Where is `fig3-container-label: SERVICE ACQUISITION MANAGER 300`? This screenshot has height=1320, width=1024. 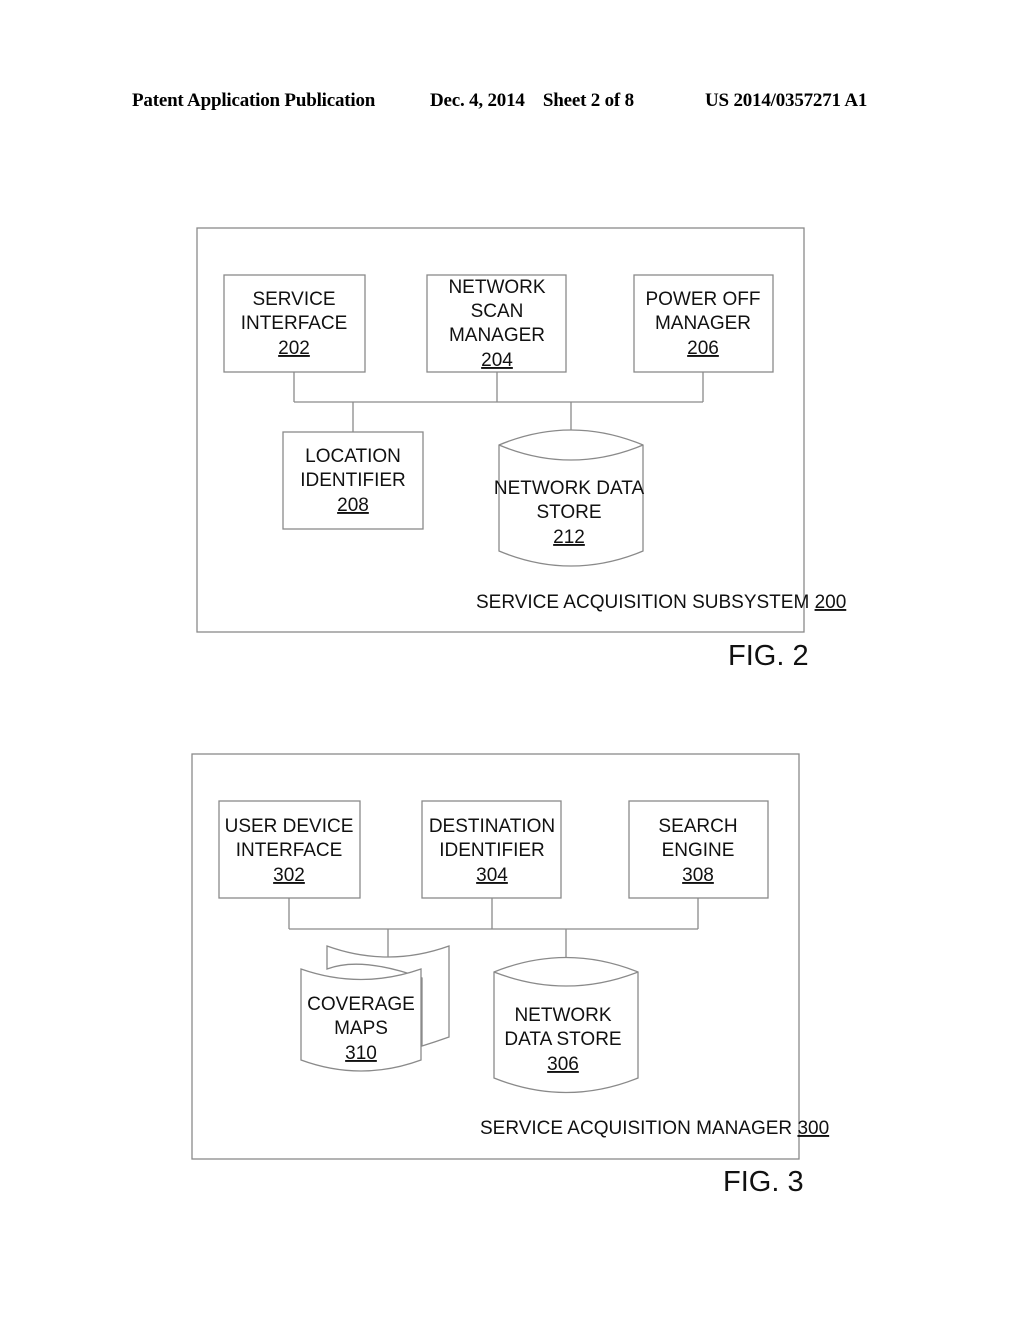 fig3-container-label: SERVICE ACQUISITION MANAGER 300 is located at coordinates (654, 1128).